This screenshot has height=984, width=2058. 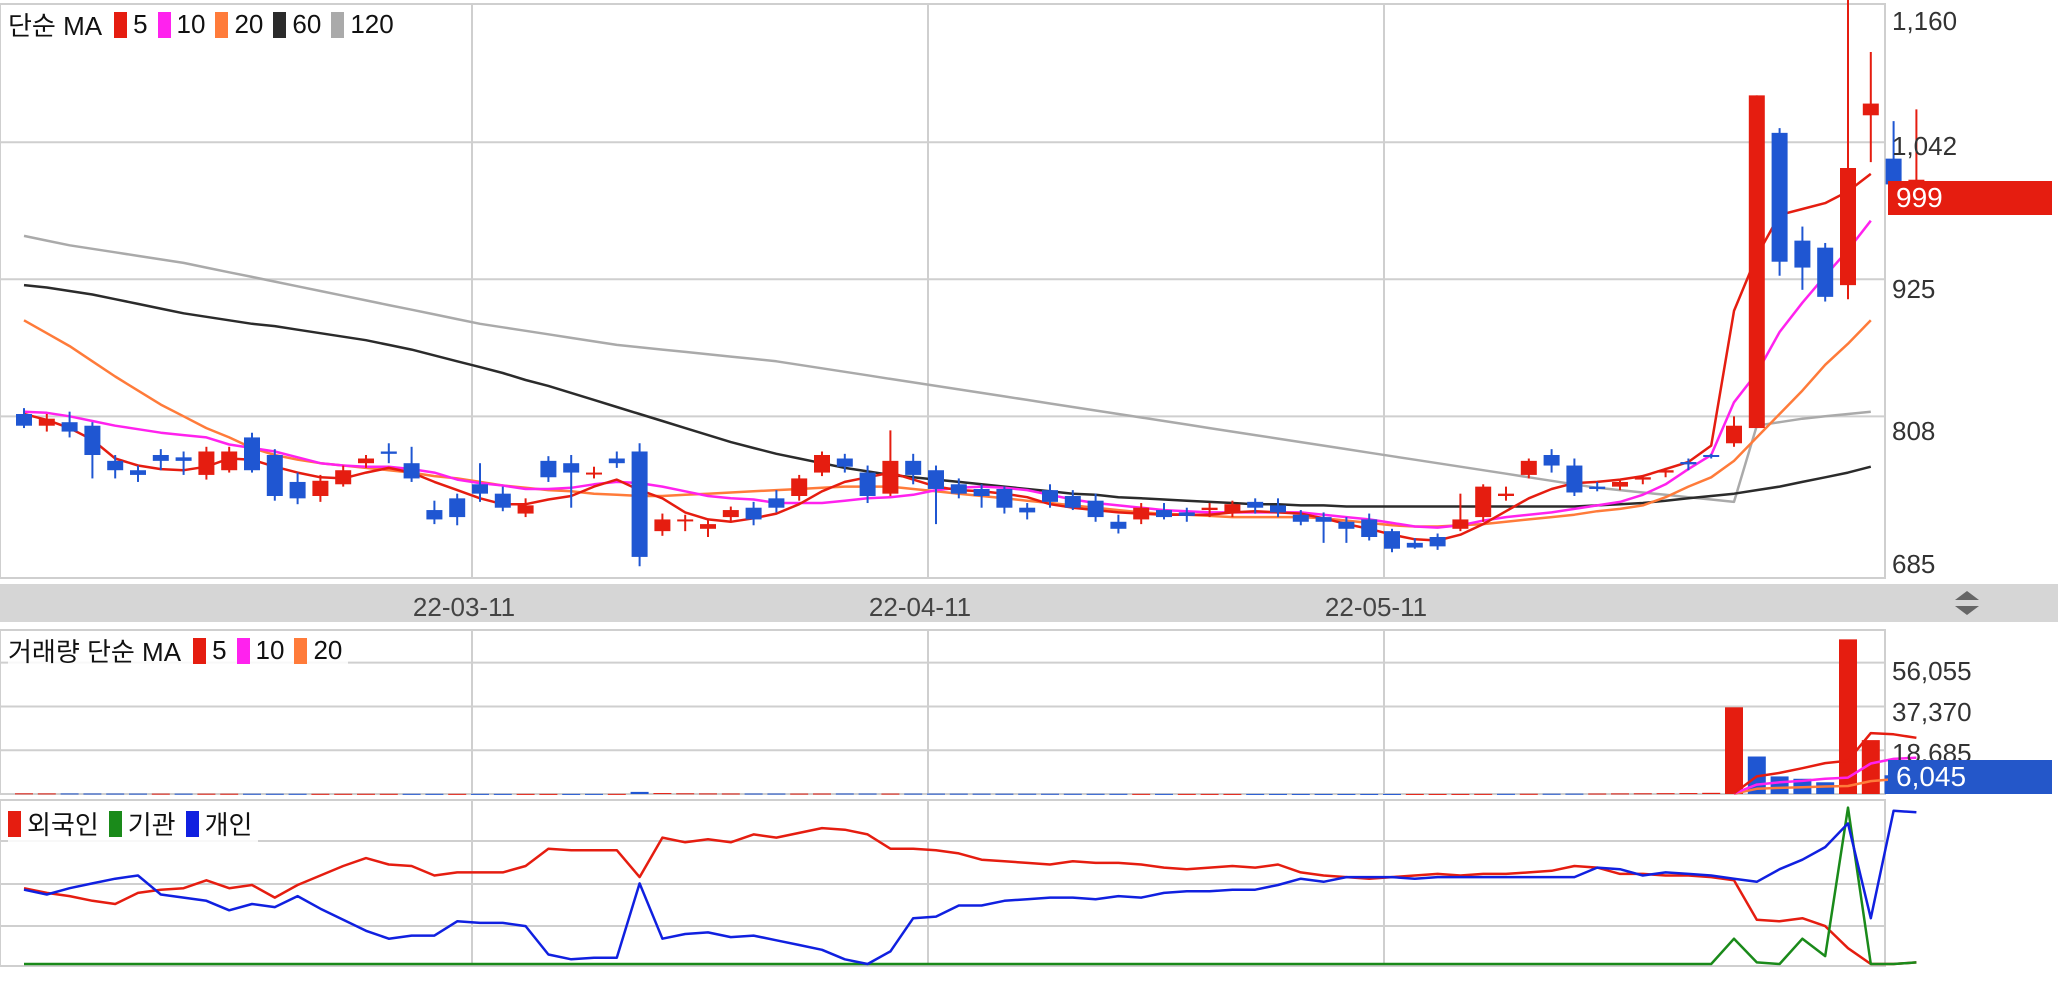 What do you see at coordinates (1925, 21) in the screenshot?
I see `price-axis-label: 1,160` at bounding box center [1925, 21].